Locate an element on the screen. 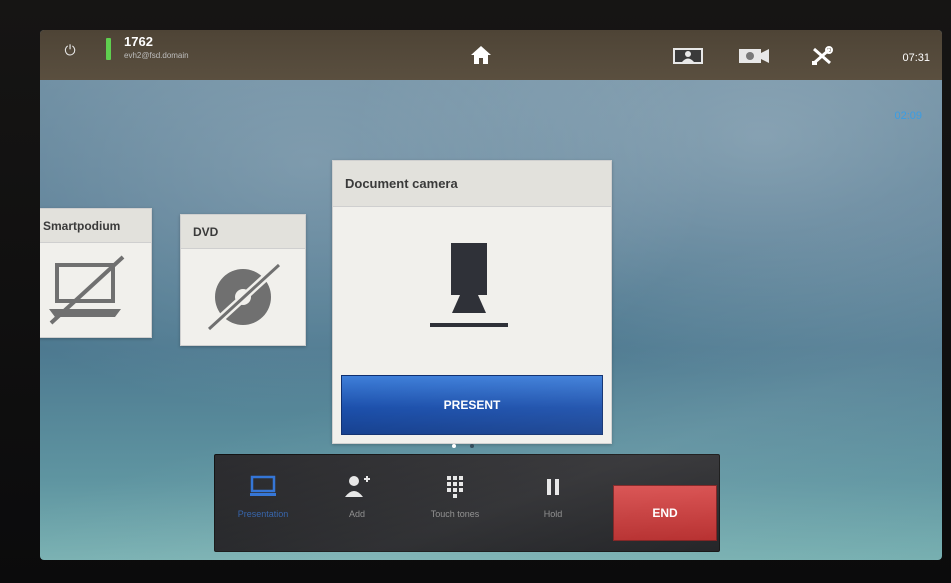 The image size is (951, 583). selfview-icon is located at coordinates (688, 56).